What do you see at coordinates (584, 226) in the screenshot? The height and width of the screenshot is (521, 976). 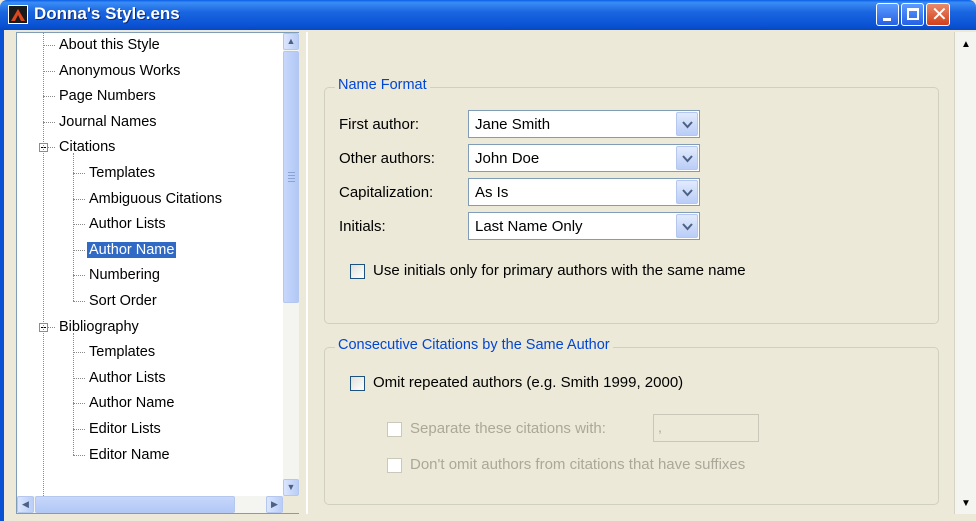 I see `initials-select: Last Name Only` at bounding box center [584, 226].